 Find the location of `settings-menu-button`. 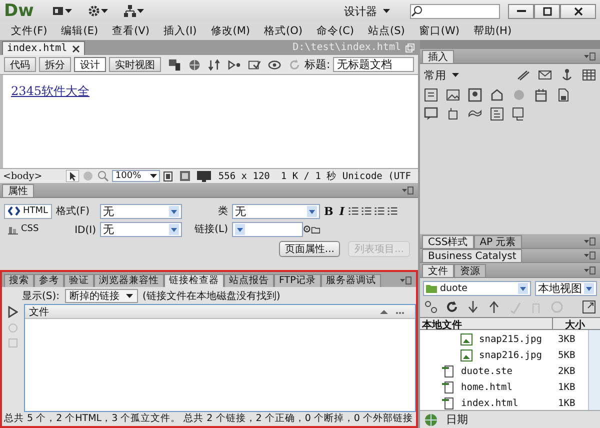

settings-menu-button is located at coordinates (98, 11).